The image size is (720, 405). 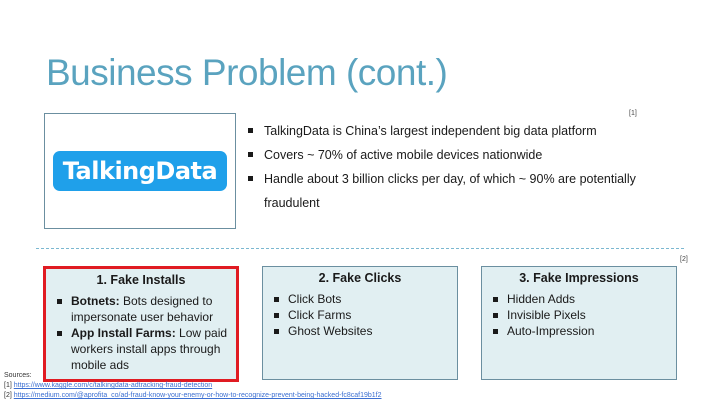 I want to click on card-title: 1. Fake Installs, so click(x=141, y=280).